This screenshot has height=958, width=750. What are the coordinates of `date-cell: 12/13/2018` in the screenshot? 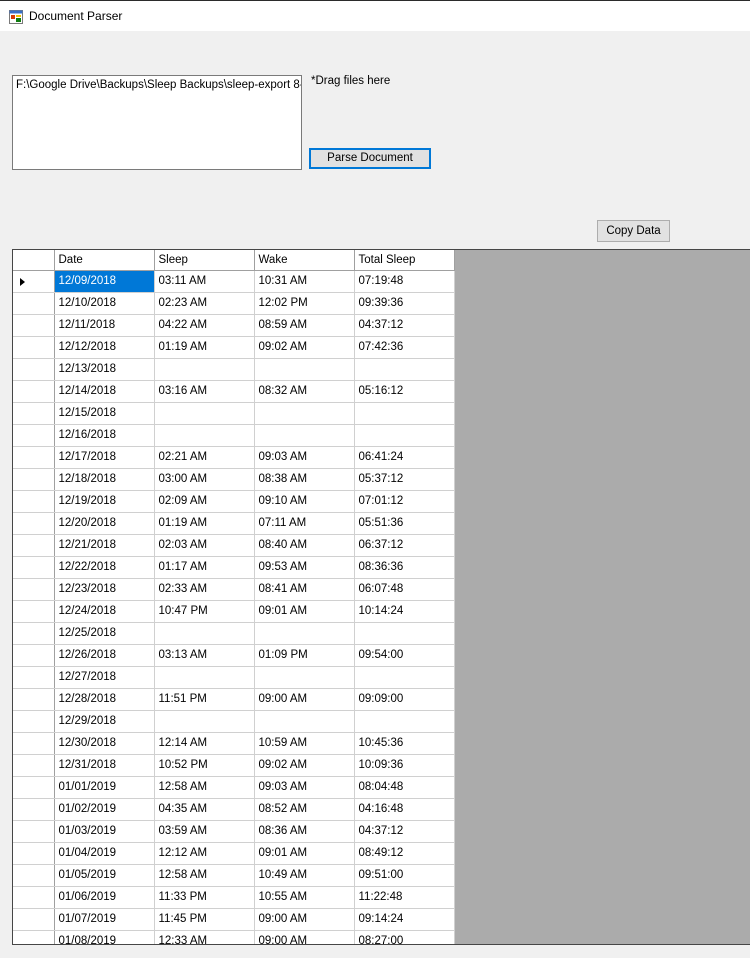 It's located at (104, 369).